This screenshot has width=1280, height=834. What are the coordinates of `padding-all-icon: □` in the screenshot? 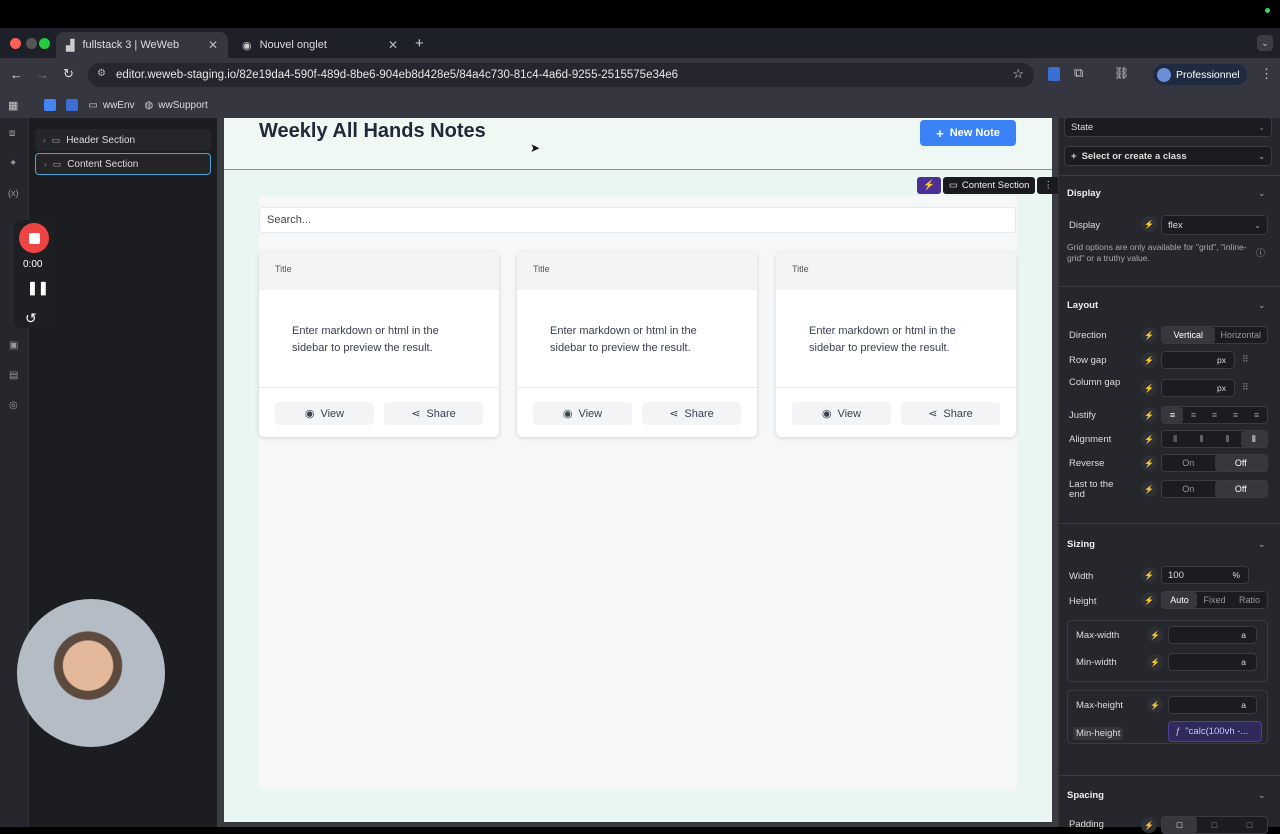 It's located at (1179, 825).